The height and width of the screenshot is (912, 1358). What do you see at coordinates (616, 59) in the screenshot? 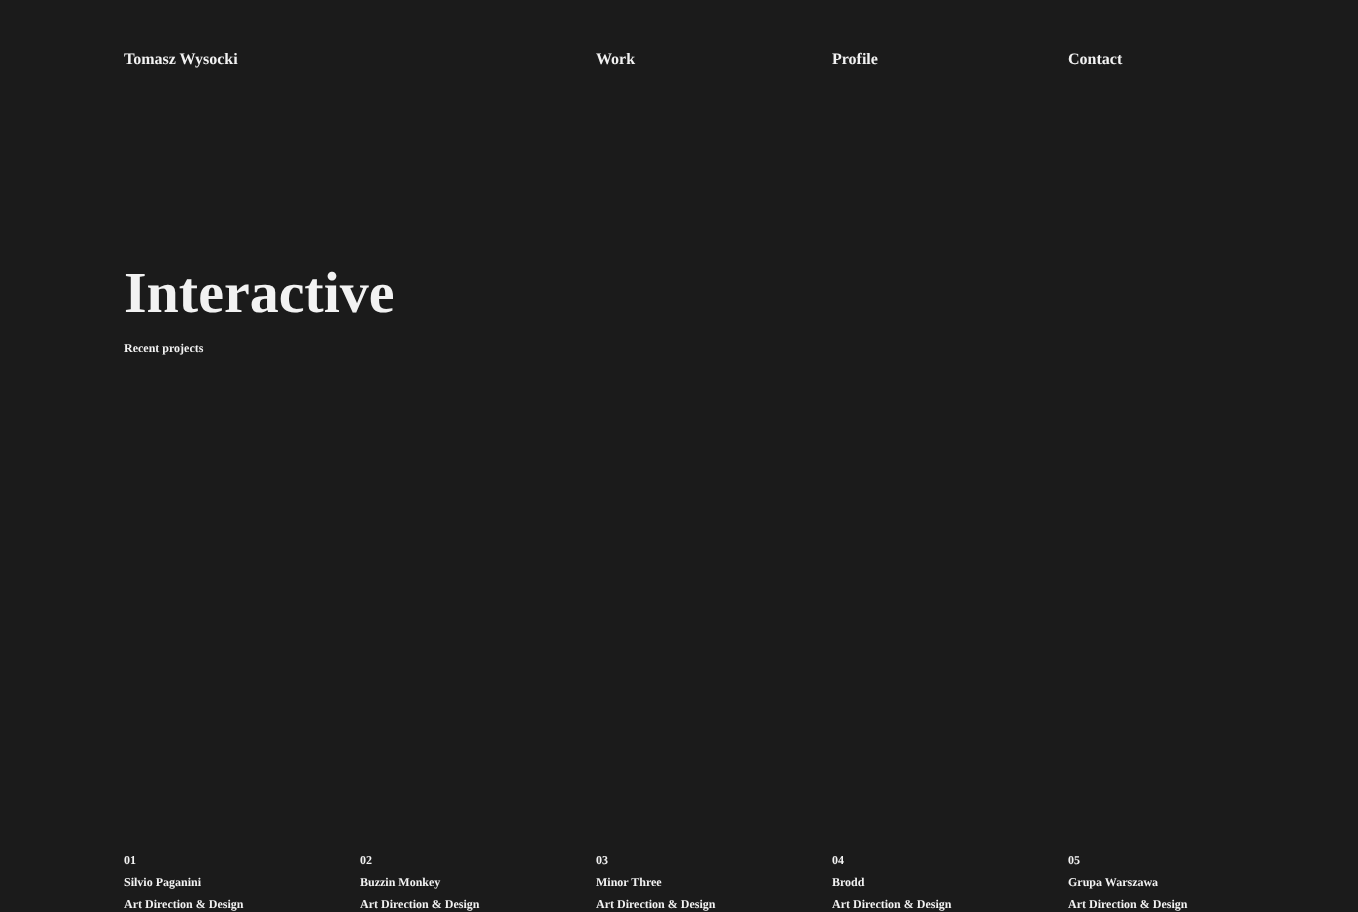
I see `nav-link: Work` at bounding box center [616, 59].